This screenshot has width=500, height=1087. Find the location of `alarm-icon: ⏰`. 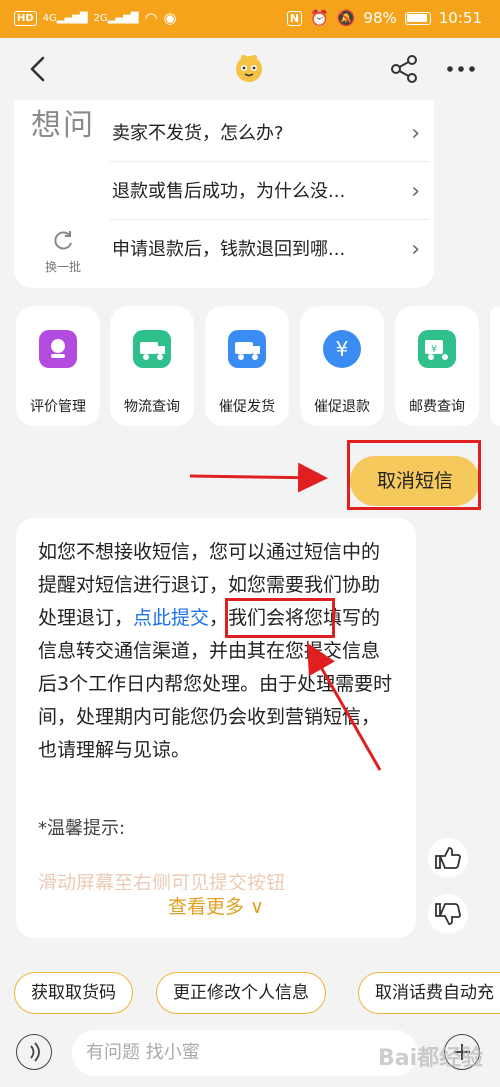

alarm-icon: ⏰ is located at coordinates (319, 18).